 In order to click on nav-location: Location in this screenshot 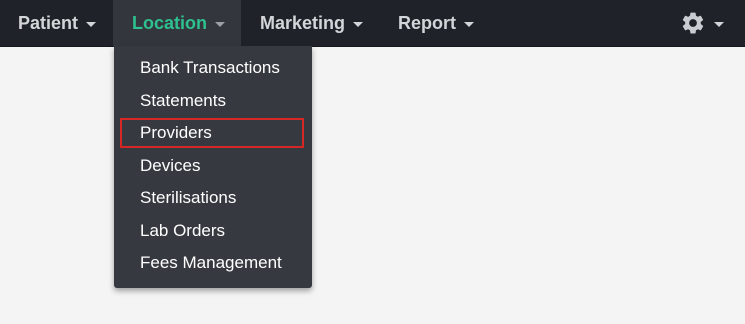, I will do `click(177, 23)`.